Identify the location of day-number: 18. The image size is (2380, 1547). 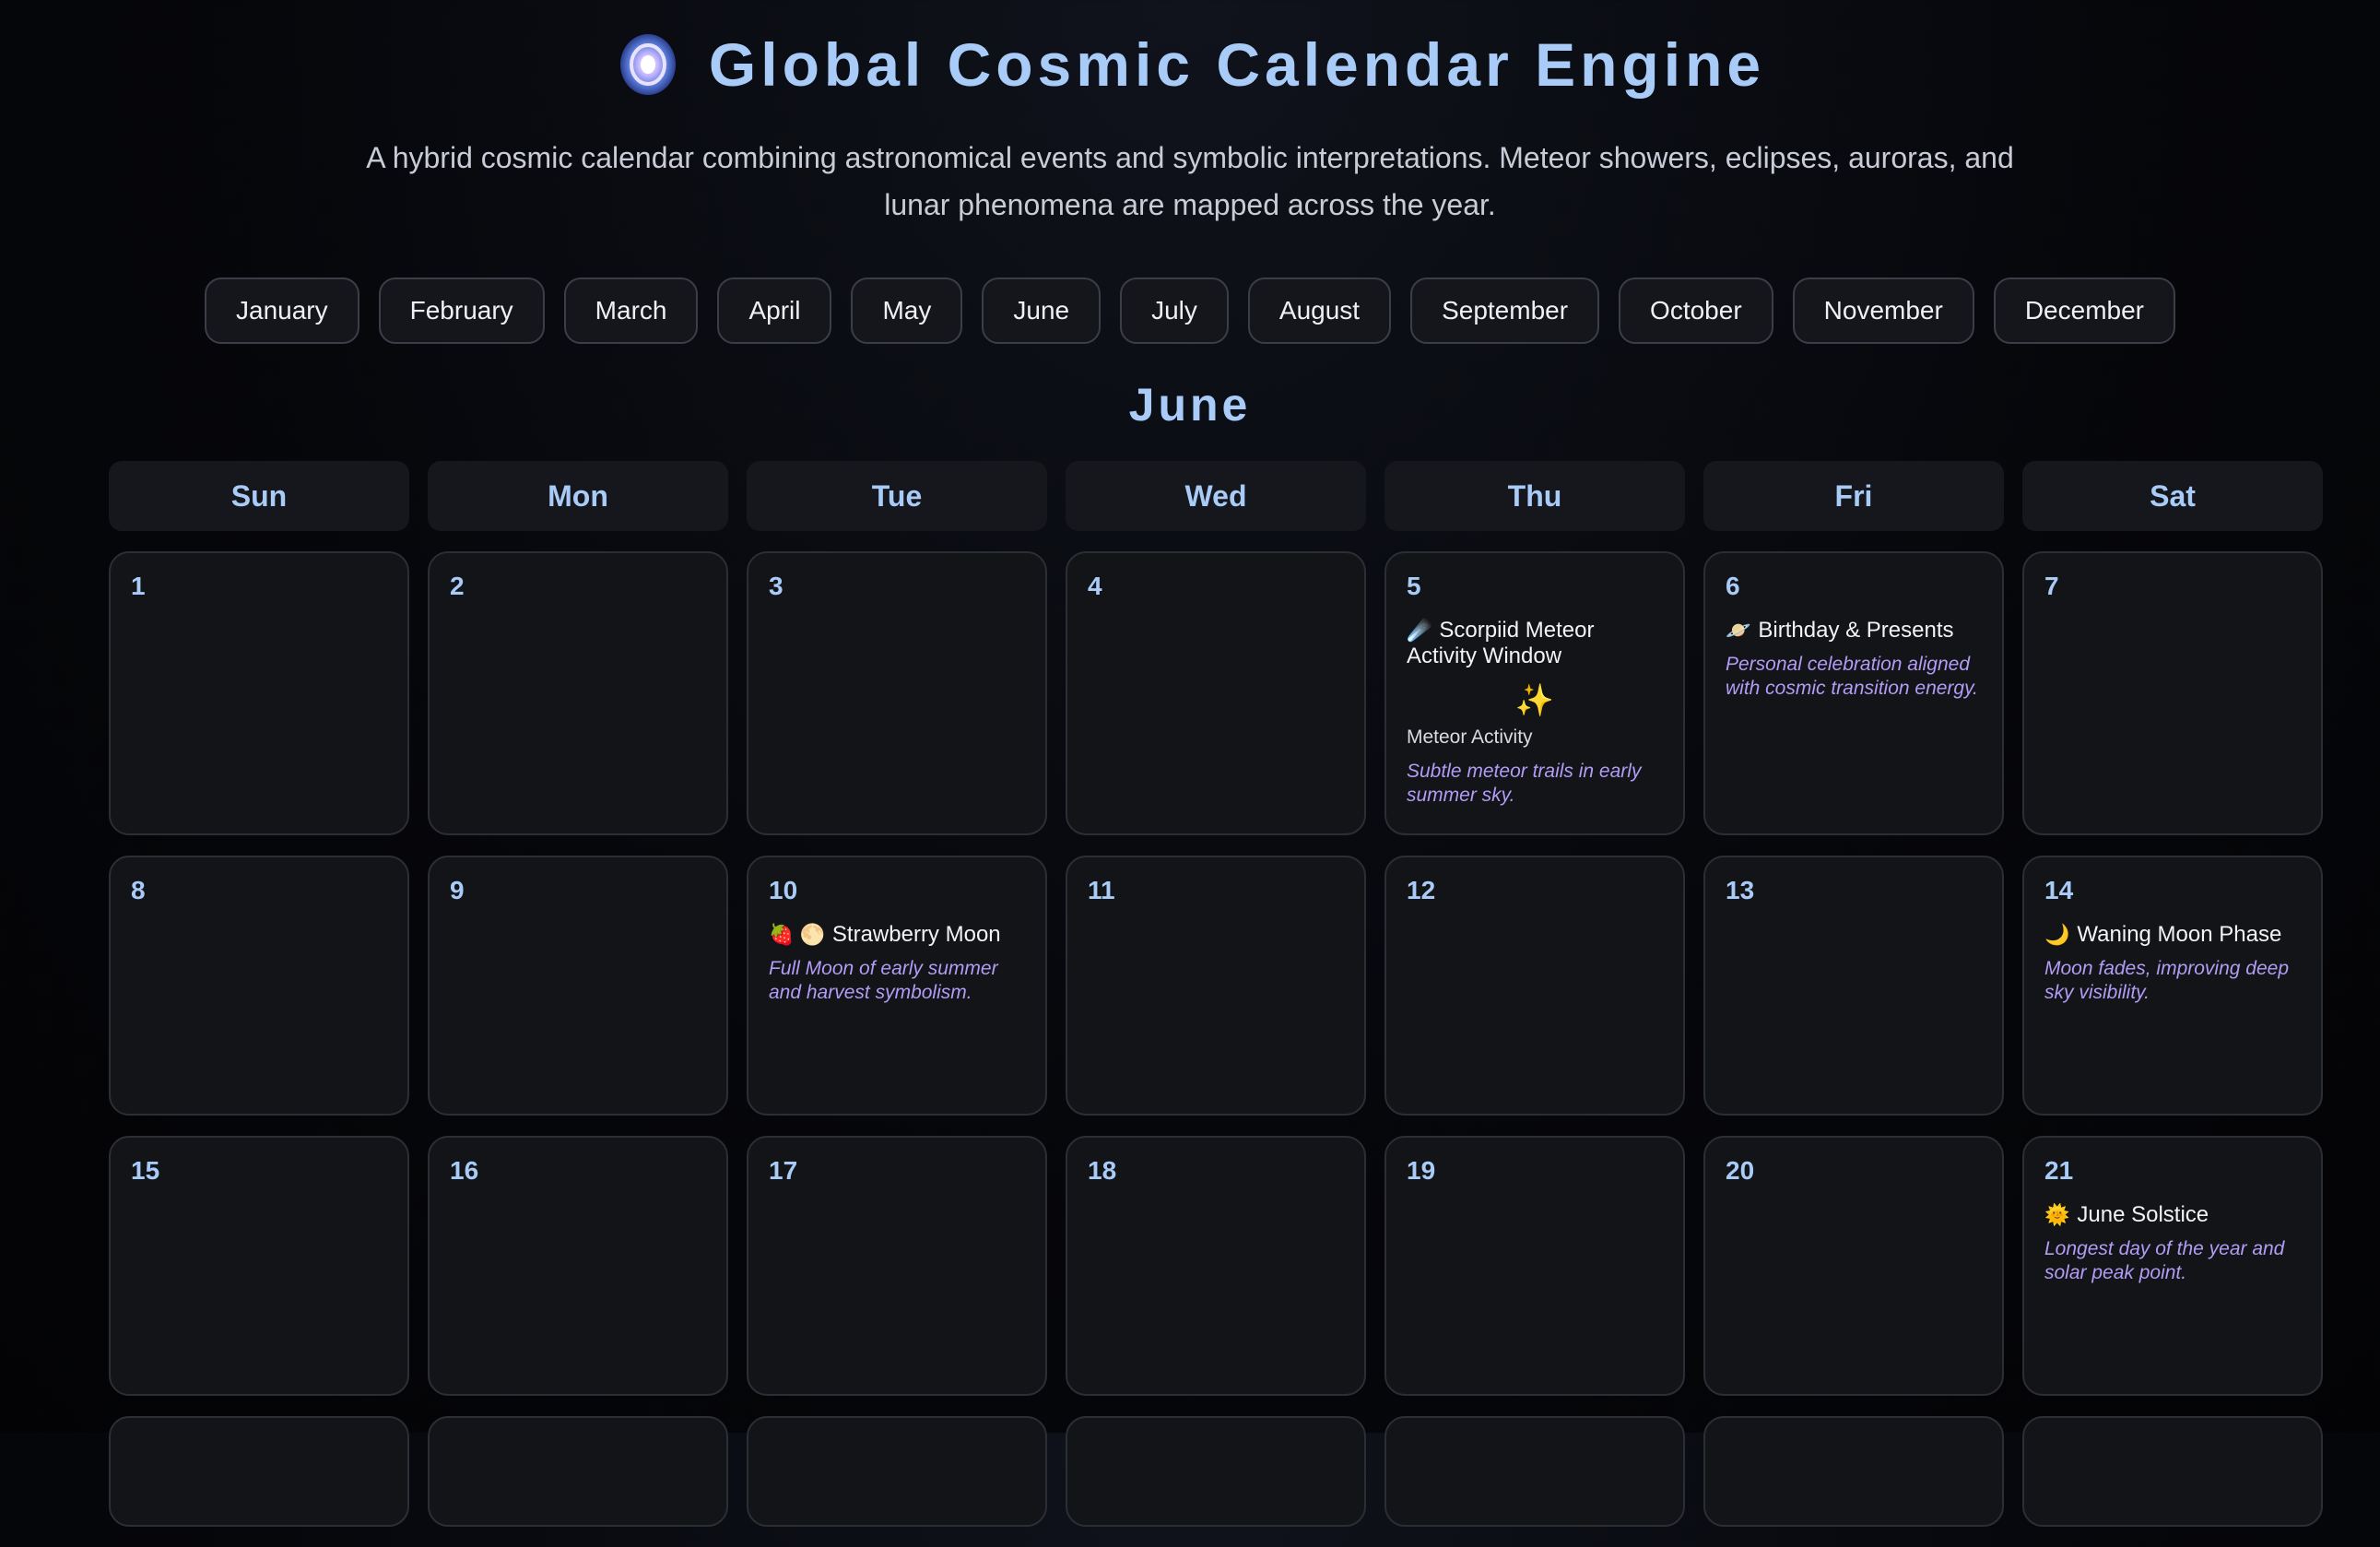
(1102, 1170).